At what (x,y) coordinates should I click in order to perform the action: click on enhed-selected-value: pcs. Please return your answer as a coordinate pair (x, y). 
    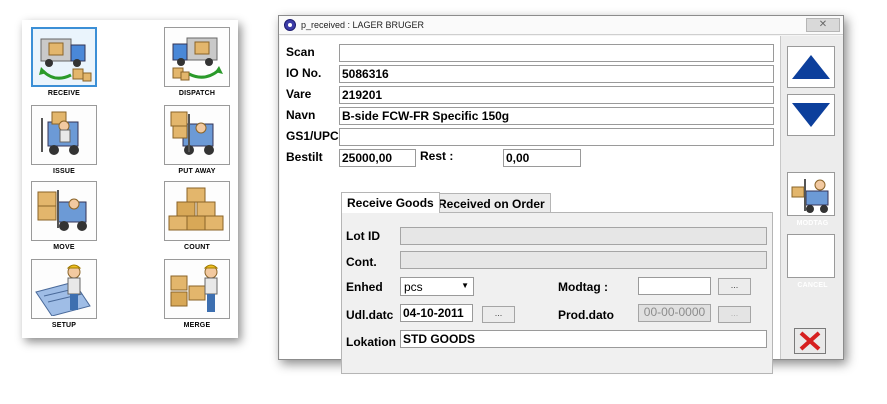
    Looking at the image, I should click on (413, 287).